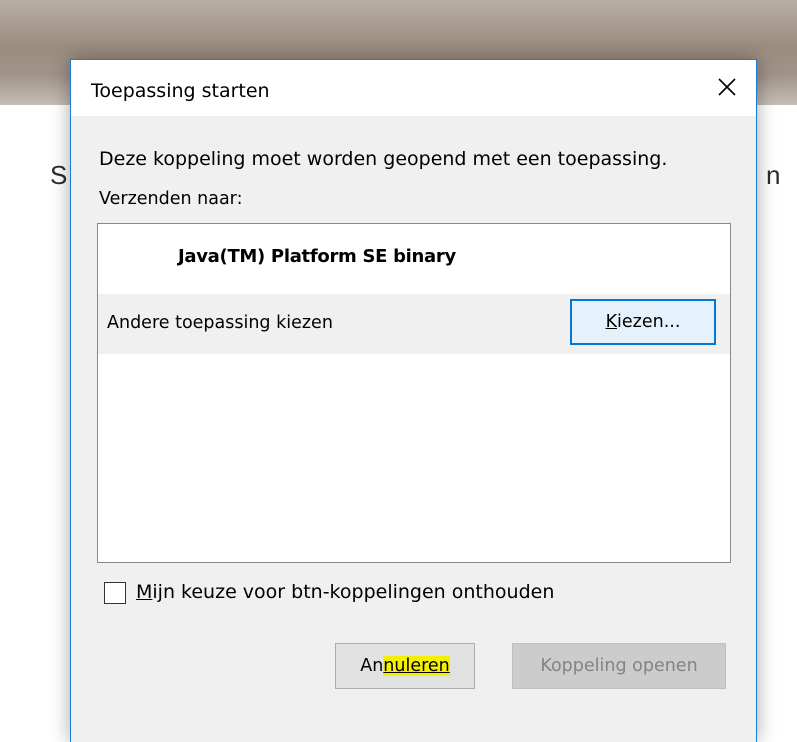 The width and height of the screenshot is (797, 742). What do you see at coordinates (171, 199) in the screenshot?
I see `send-to-label: Verzenden naar:` at bounding box center [171, 199].